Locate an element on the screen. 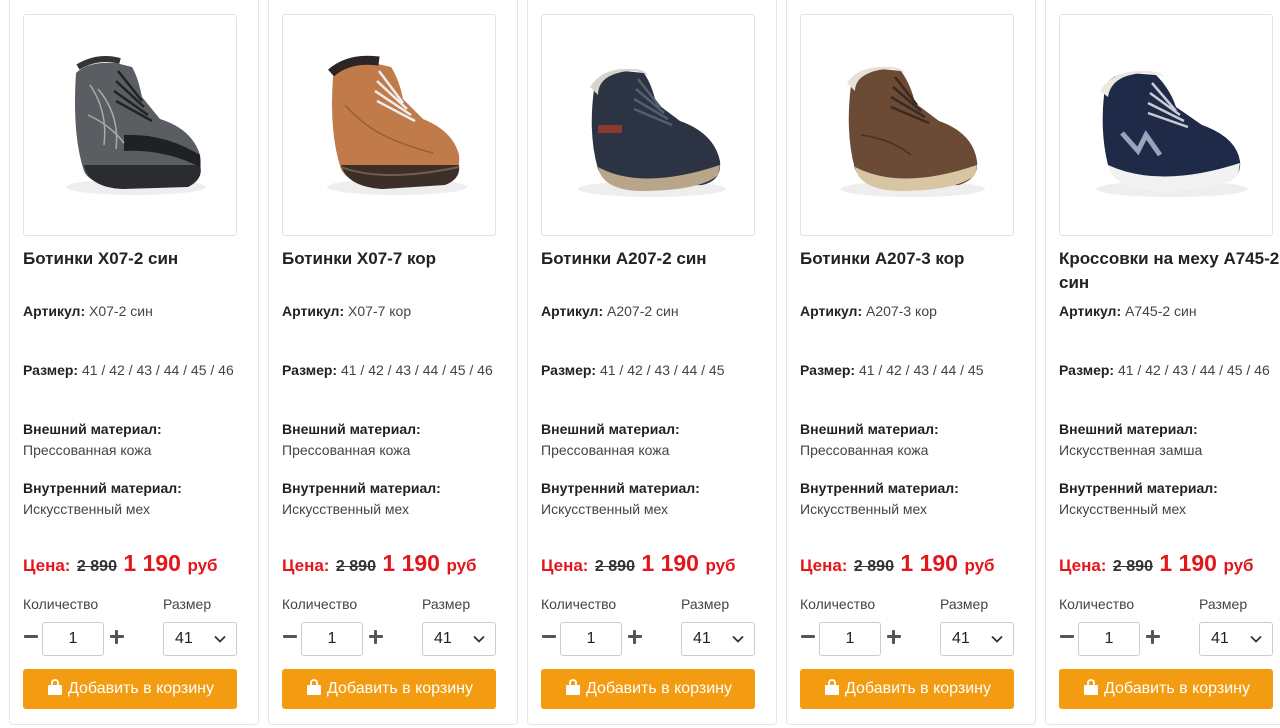  article-row: Артикул: X07-7 кор is located at coordinates (393, 311).